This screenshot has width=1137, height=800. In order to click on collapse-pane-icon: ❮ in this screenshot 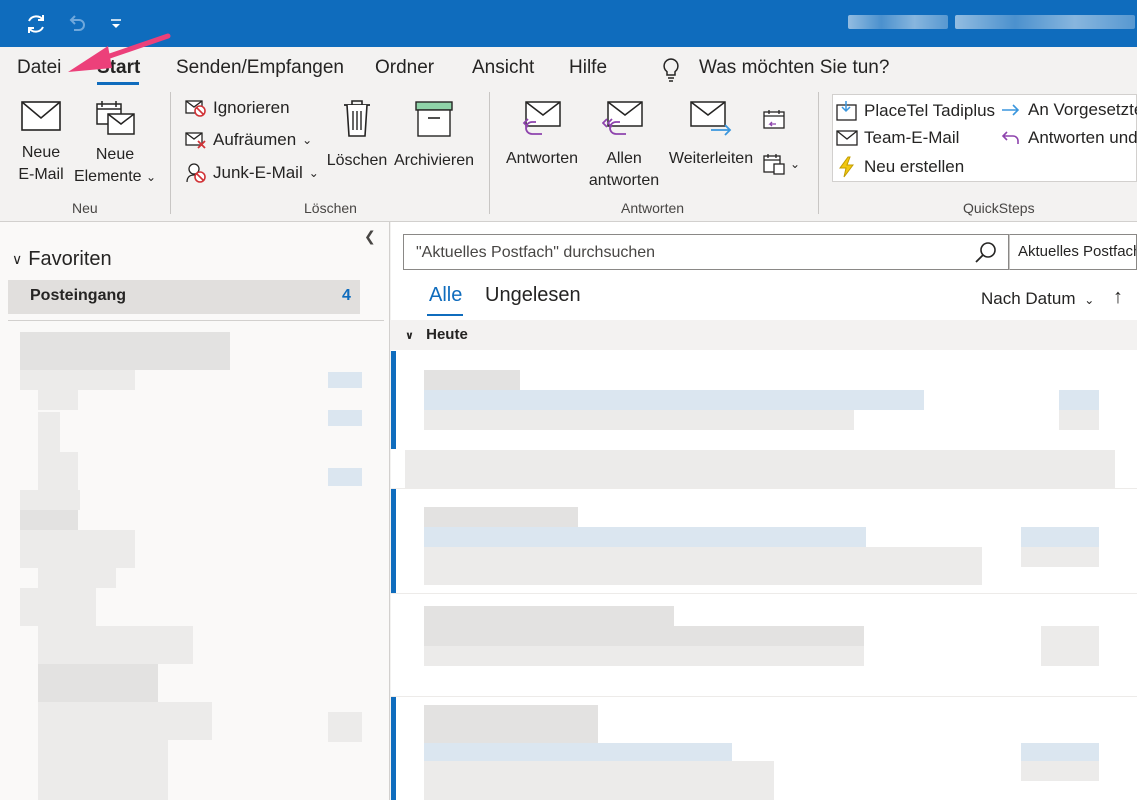, I will do `click(370, 236)`.